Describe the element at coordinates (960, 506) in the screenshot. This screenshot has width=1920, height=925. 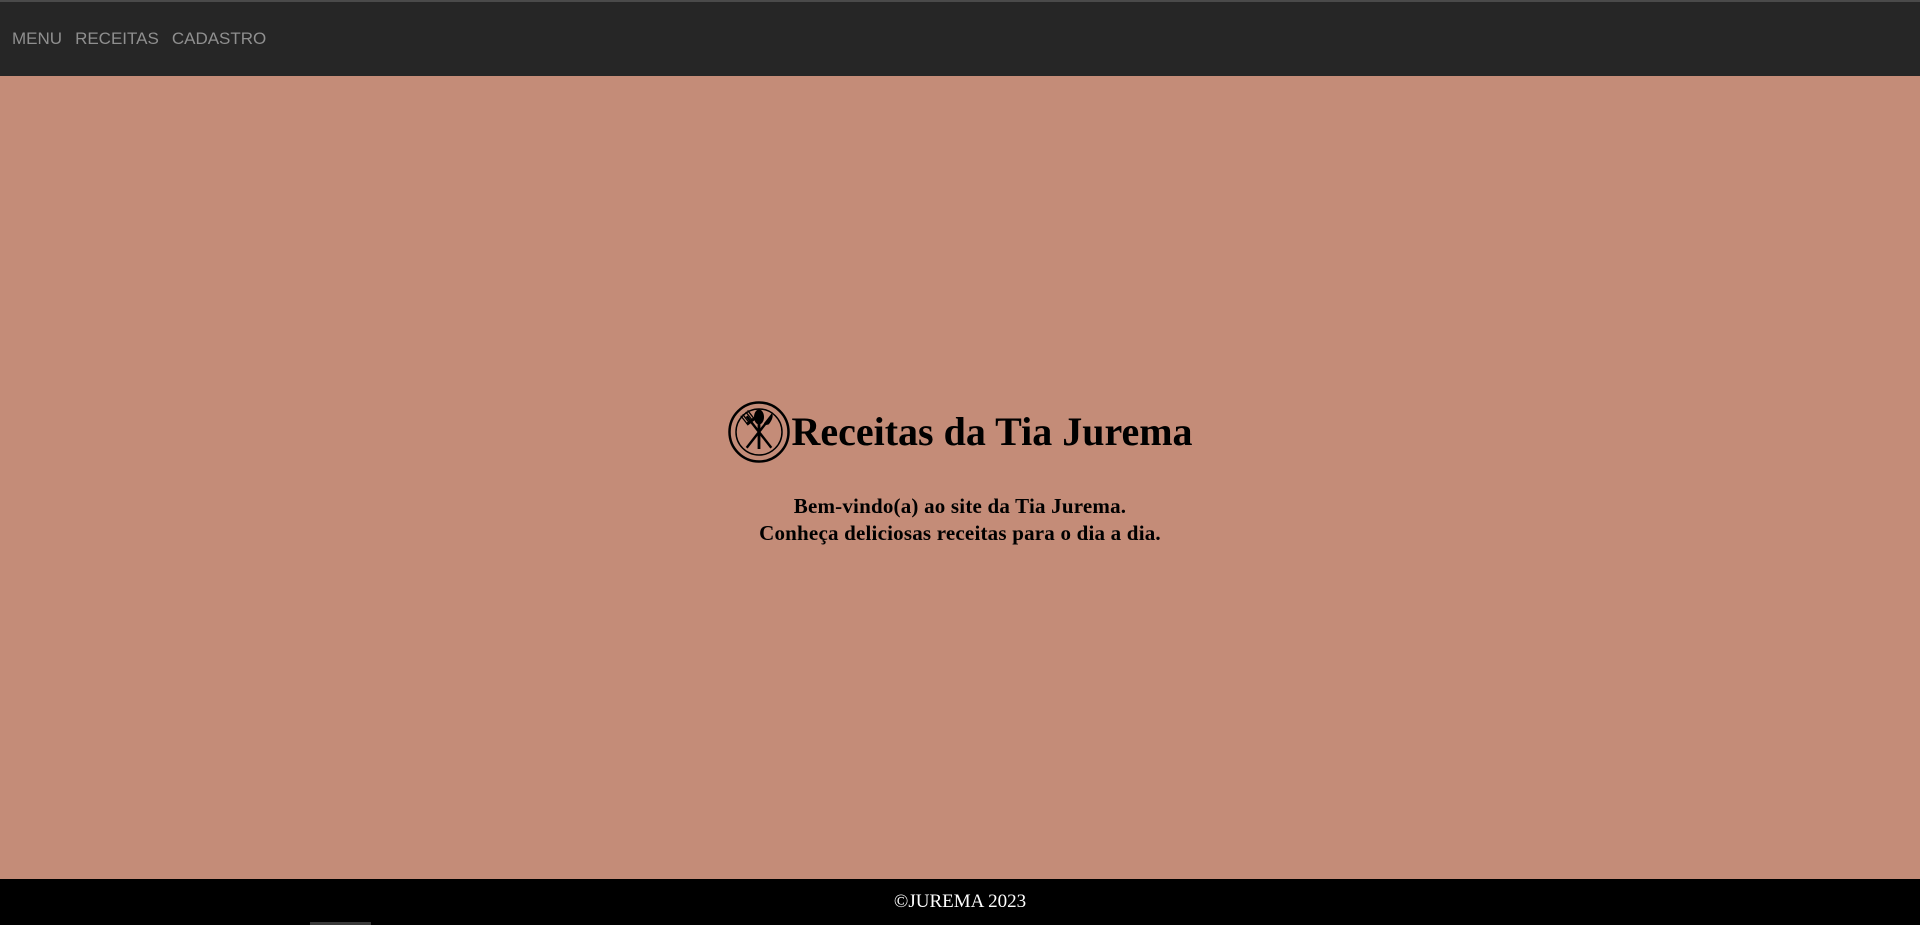
I see `welcome-line-1: Bem-vindo(a) ao site da Tia Jurema.` at that location.